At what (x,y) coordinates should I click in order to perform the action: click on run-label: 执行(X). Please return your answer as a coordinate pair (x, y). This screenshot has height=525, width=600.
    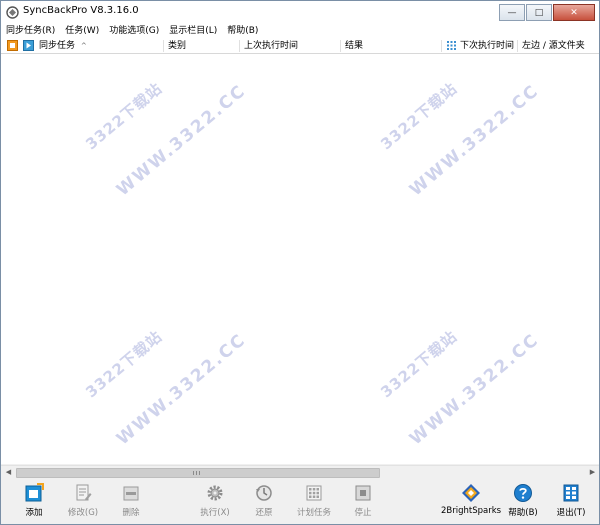
    Looking at the image, I should click on (215, 513).